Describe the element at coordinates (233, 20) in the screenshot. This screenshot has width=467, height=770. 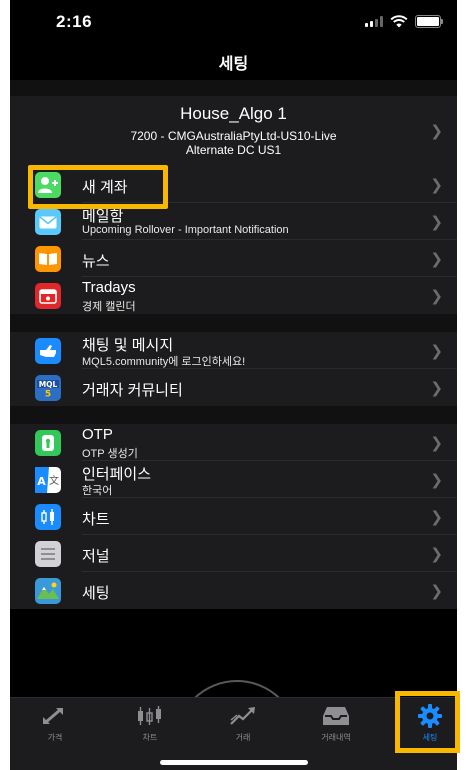
I see `status-bar: 2:16` at that location.